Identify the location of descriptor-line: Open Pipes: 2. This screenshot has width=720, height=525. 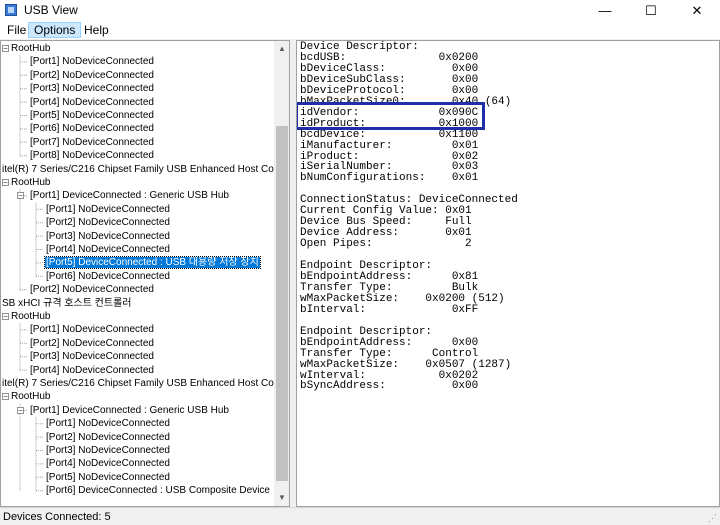
(386, 244).